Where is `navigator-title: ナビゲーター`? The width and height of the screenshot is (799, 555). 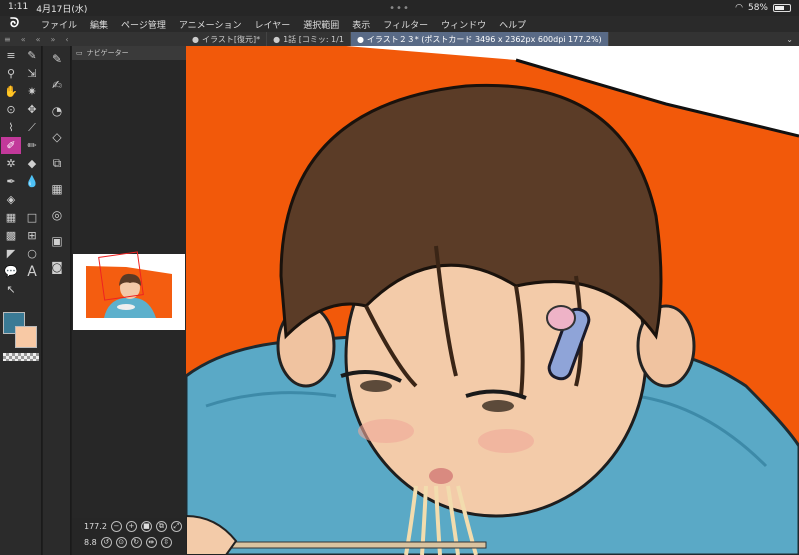
navigator-title: ナビゲーター is located at coordinates (107, 53).